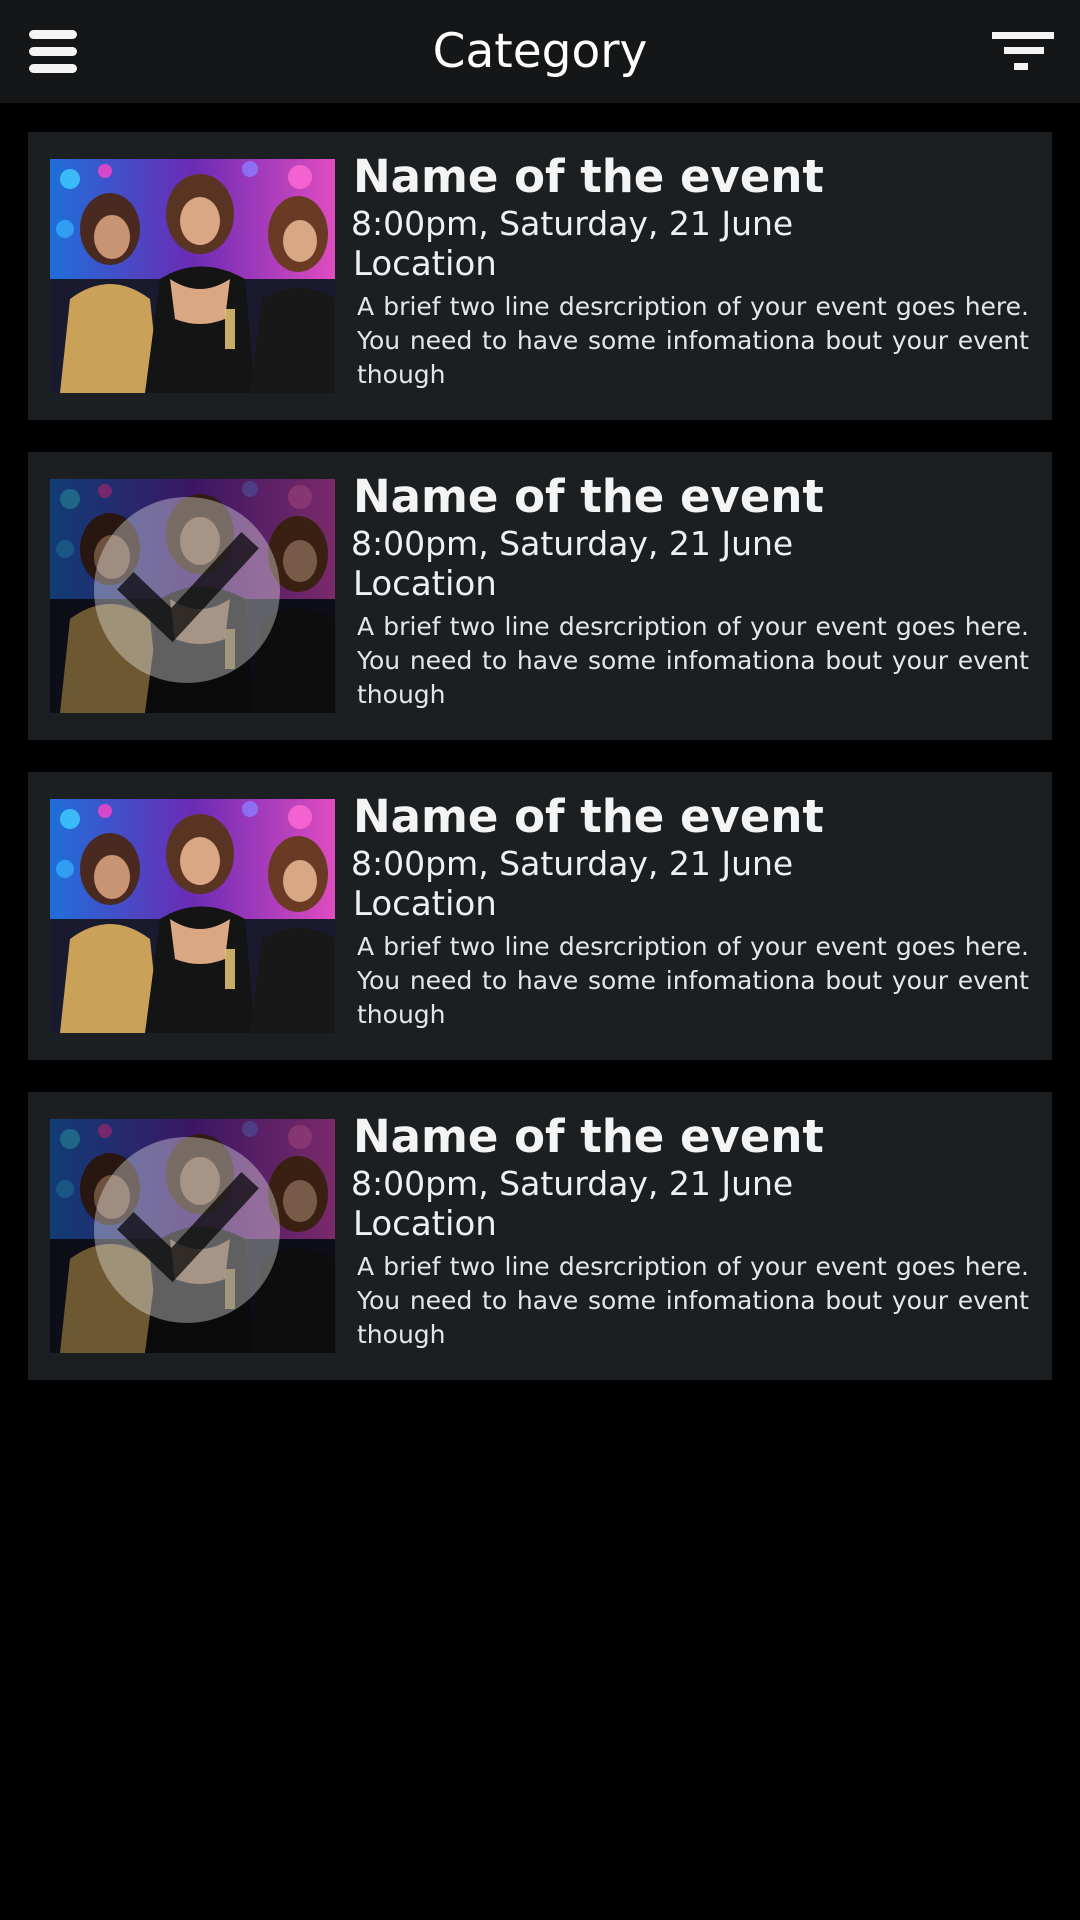 The height and width of the screenshot is (1920, 1080). What do you see at coordinates (55, 54) in the screenshot?
I see `hamburger-menu-icon` at bounding box center [55, 54].